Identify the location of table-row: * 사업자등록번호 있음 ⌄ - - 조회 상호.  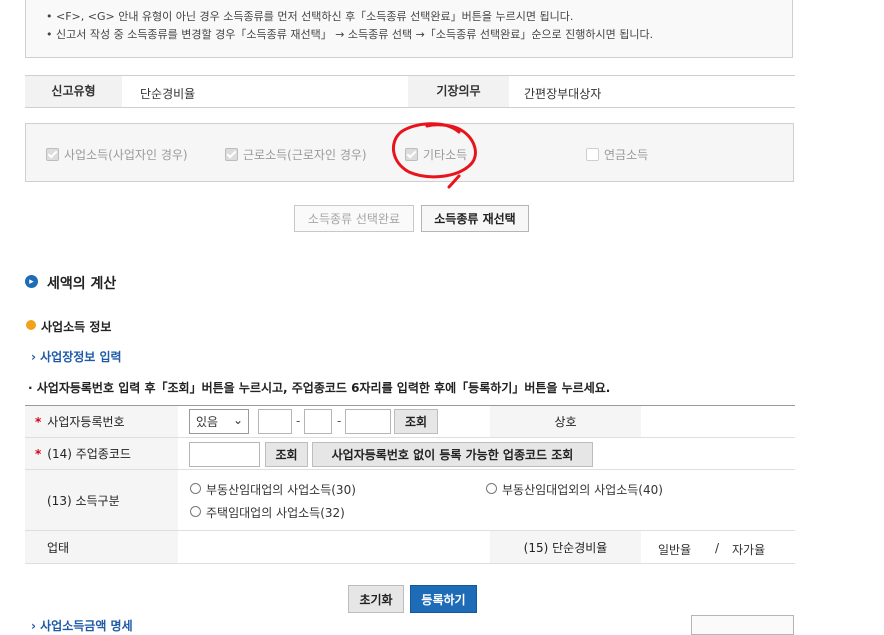
(410, 422).